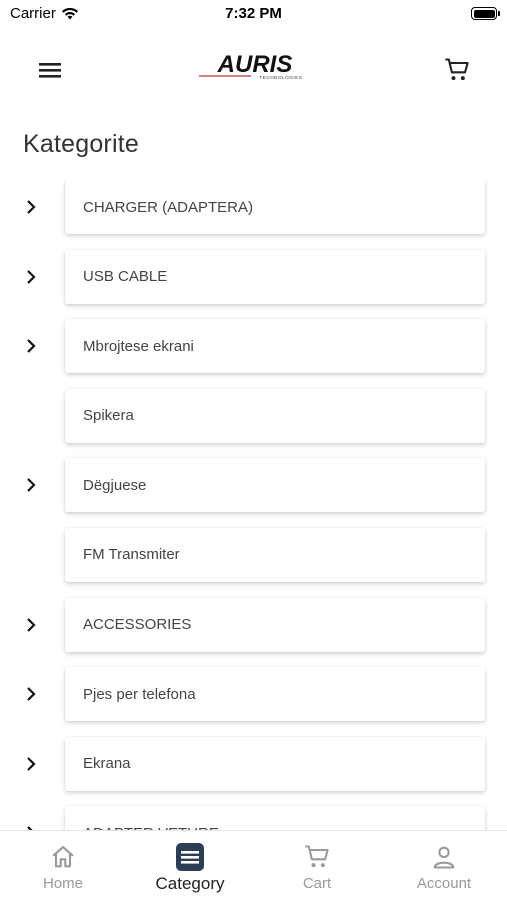 This screenshot has width=507, height=901. Describe the element at coordinates (50, 70) in the screenshot. I see `hamburger-menu-icon` at that location.